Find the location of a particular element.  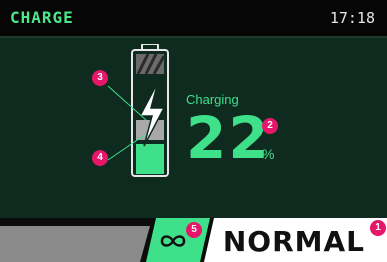

annotation-badge-2: 2 is located at coordinates (270, 126).